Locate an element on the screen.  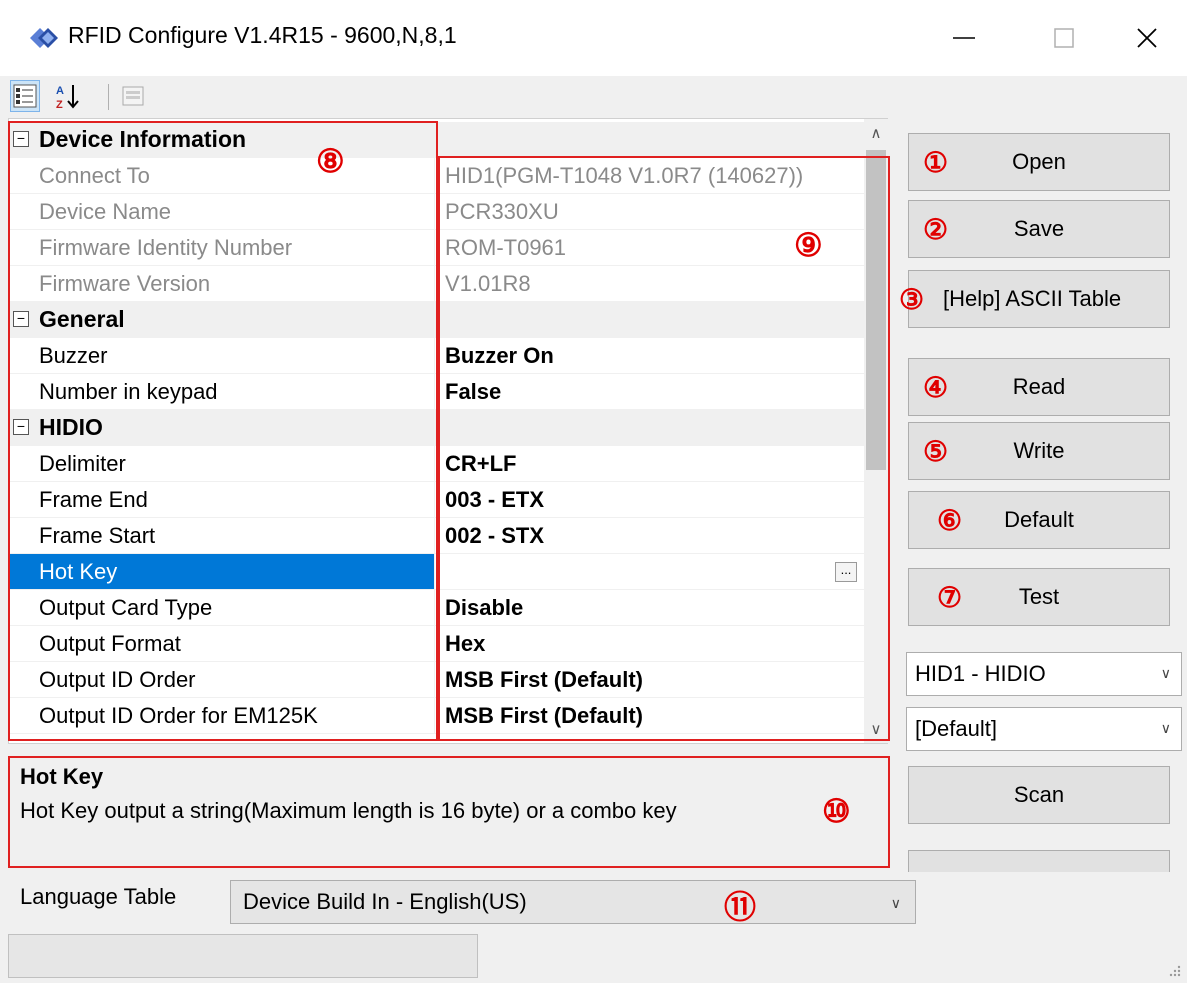
close-button is located at coordinates (1147, 38).